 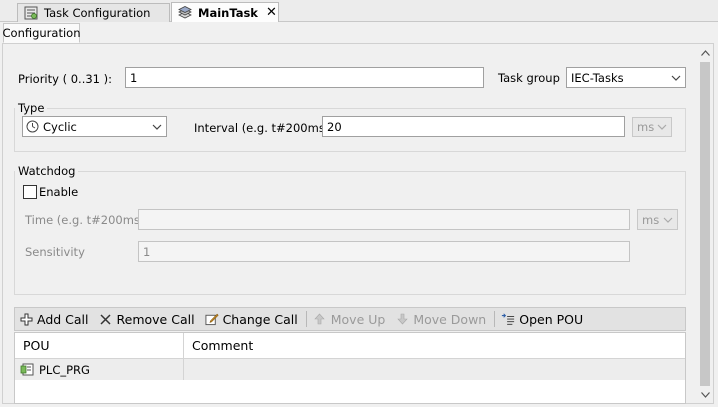 I want to click on comment-cell, so click(x=434, y=369).